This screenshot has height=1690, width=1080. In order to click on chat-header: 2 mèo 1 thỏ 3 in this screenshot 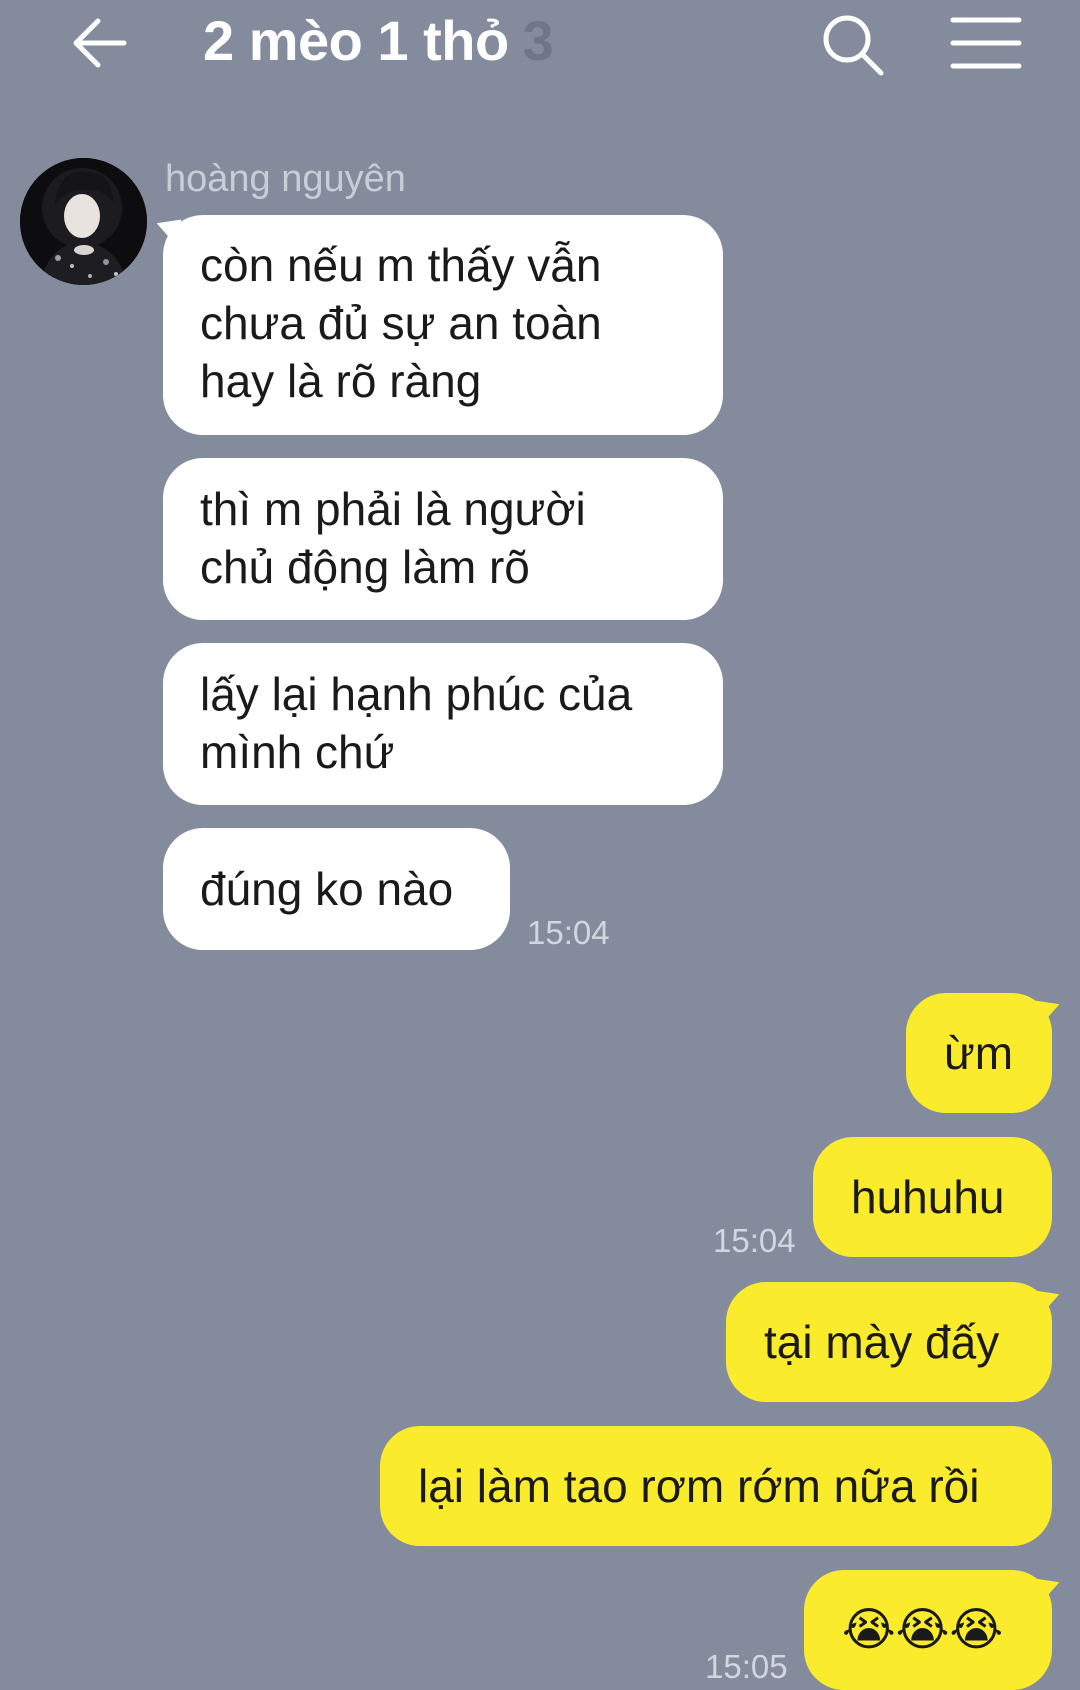, I will do `click(540, 45)`.